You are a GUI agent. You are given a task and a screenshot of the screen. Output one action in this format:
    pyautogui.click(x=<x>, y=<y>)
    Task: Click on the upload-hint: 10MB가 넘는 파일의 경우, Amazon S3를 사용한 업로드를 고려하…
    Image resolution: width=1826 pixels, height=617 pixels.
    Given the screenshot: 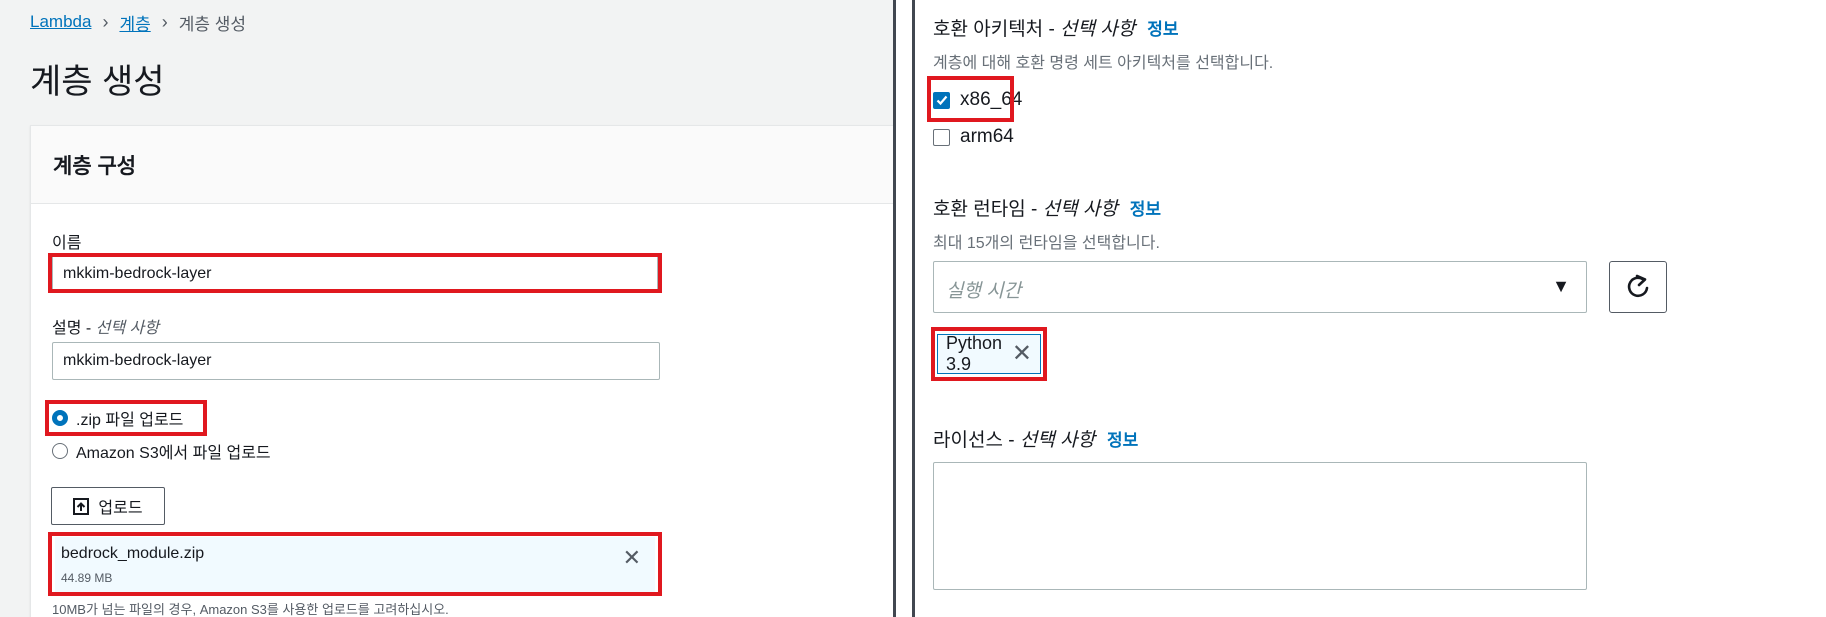 What is the action you would take?
    pyautogui.click(x=250, y=609)
    